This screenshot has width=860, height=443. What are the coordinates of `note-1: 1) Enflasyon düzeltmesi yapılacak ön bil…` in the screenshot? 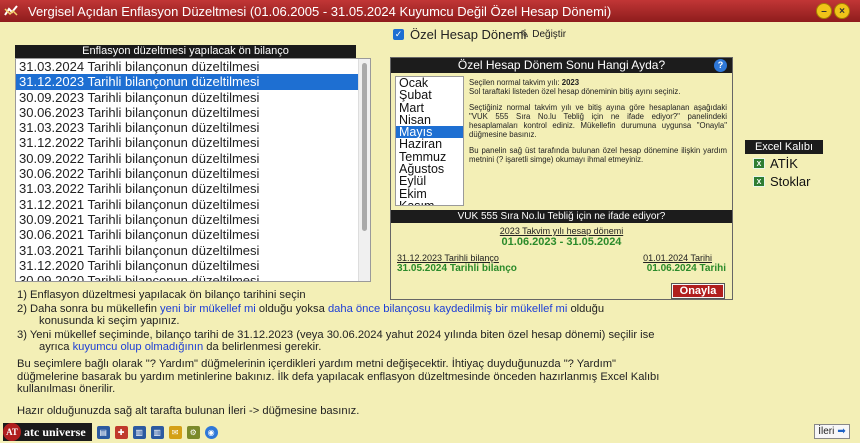 It's located at (161, 295).